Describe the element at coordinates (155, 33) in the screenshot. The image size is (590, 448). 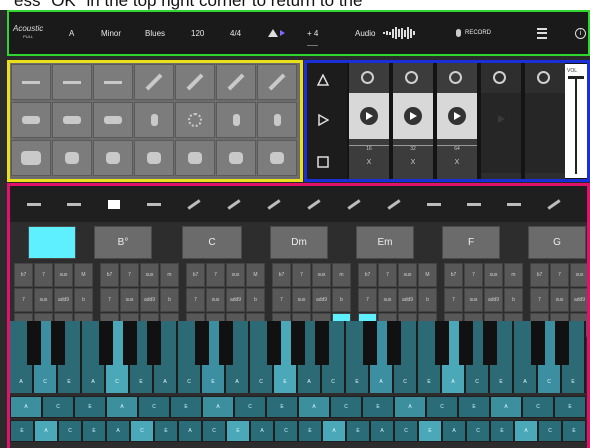
I see `style-selector: Blues` at that location.